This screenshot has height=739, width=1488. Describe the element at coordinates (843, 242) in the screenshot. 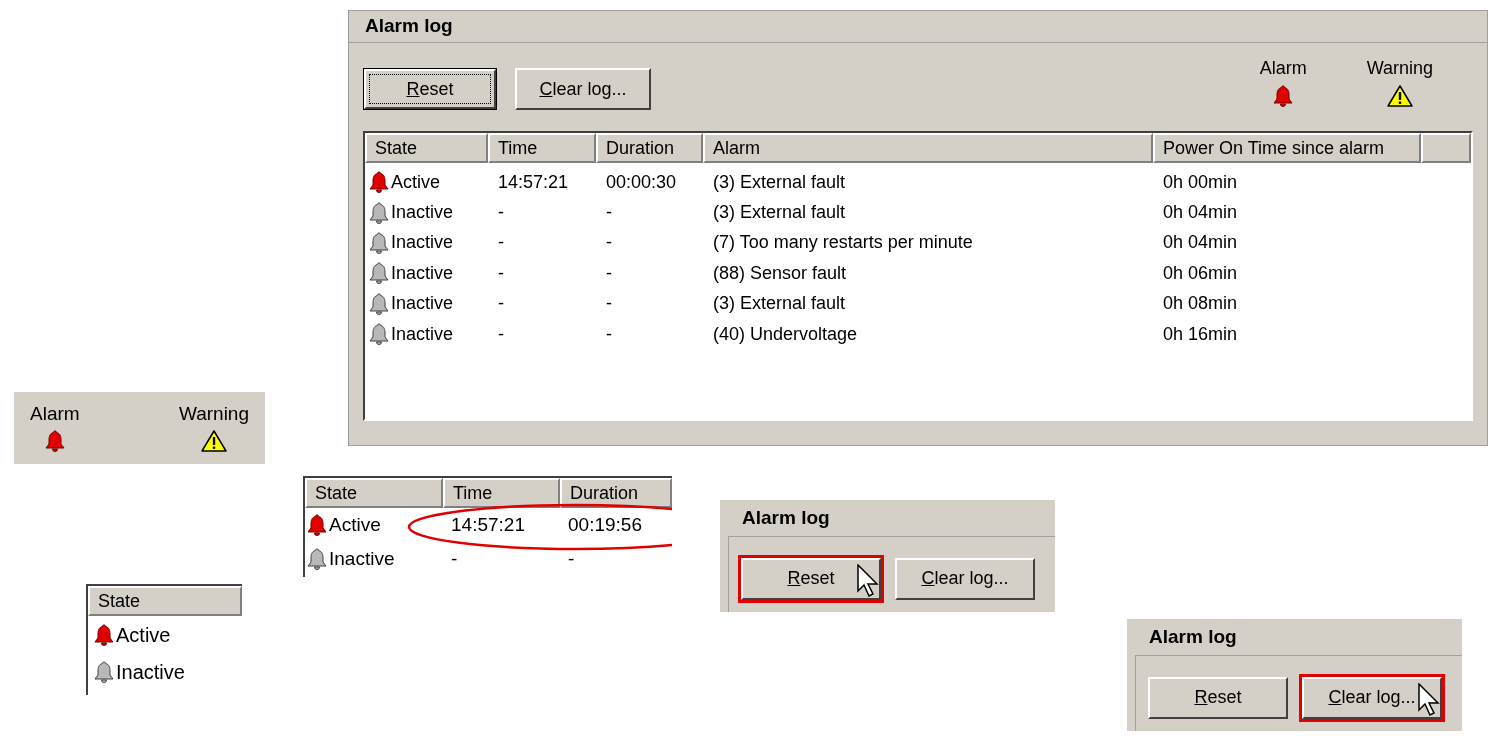

I see `table-cell: (7) Too many restarts per minute` at that location.